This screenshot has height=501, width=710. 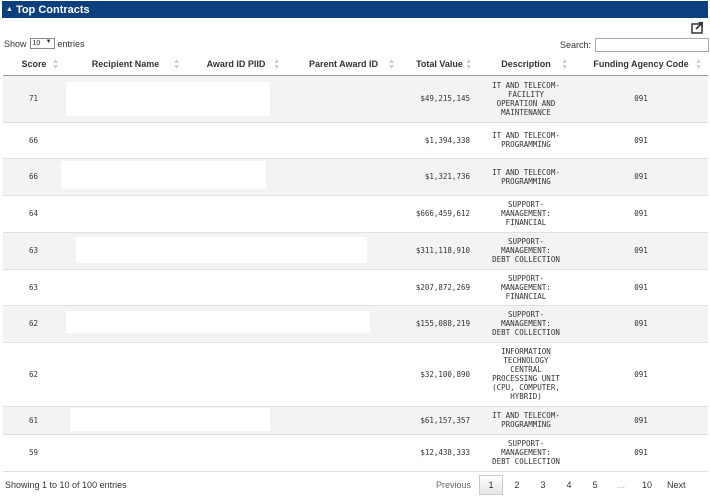 I want to click on column-header-label: Score, so click(x=34, y=64).